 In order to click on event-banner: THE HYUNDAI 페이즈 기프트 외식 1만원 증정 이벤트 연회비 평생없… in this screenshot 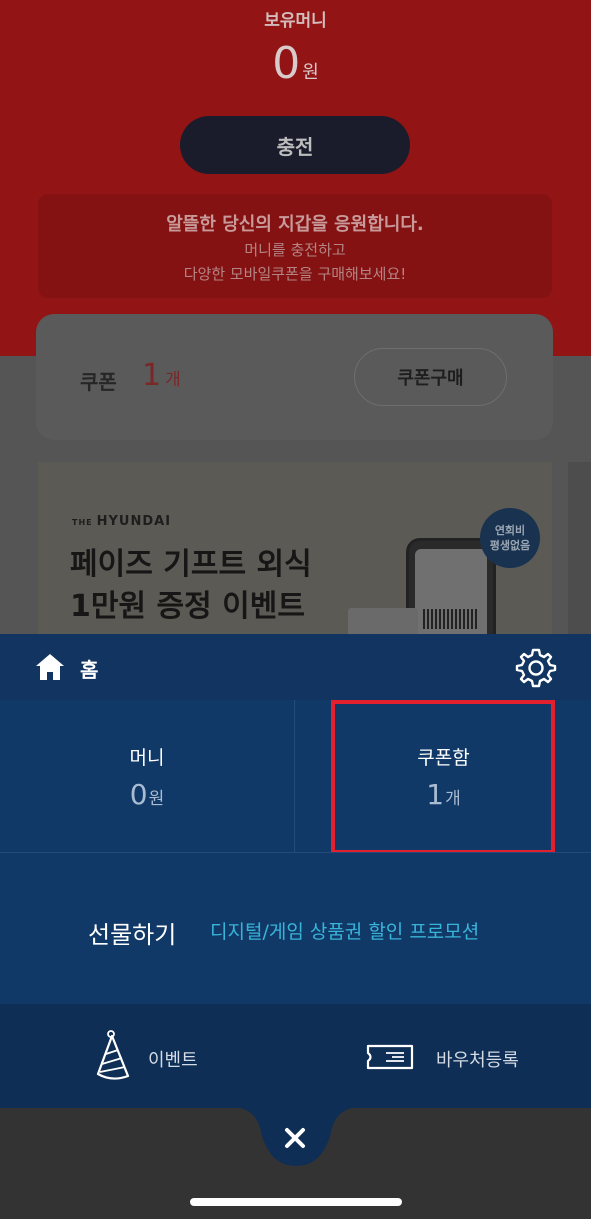, I will do `click(295, 550)`.